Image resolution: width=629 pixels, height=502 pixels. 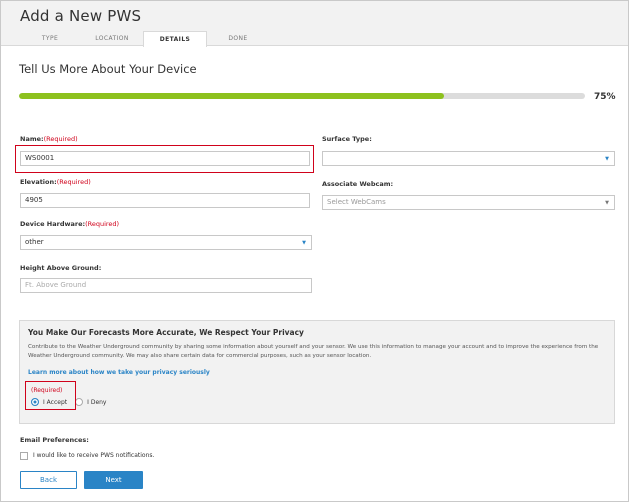 I want to click on associate-webcam-label: Associate Webcam:, so click(x=358, y=184).